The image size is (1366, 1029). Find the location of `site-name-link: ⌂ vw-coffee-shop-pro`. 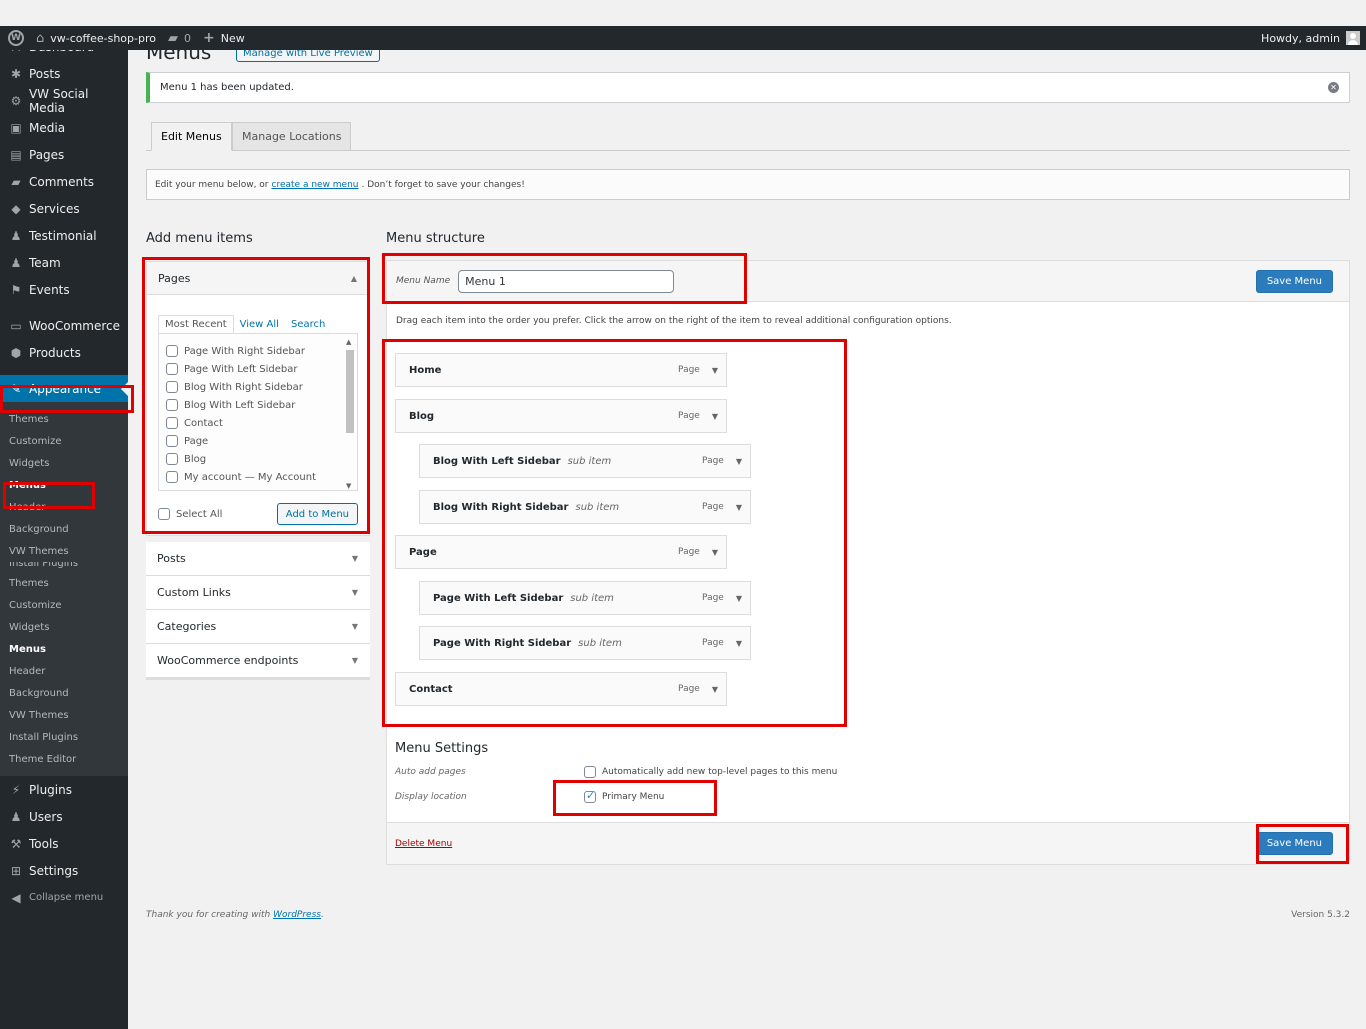

site-name-link: ⌂ vw-coffee-shop-pro is located at coordinates (96, 38).